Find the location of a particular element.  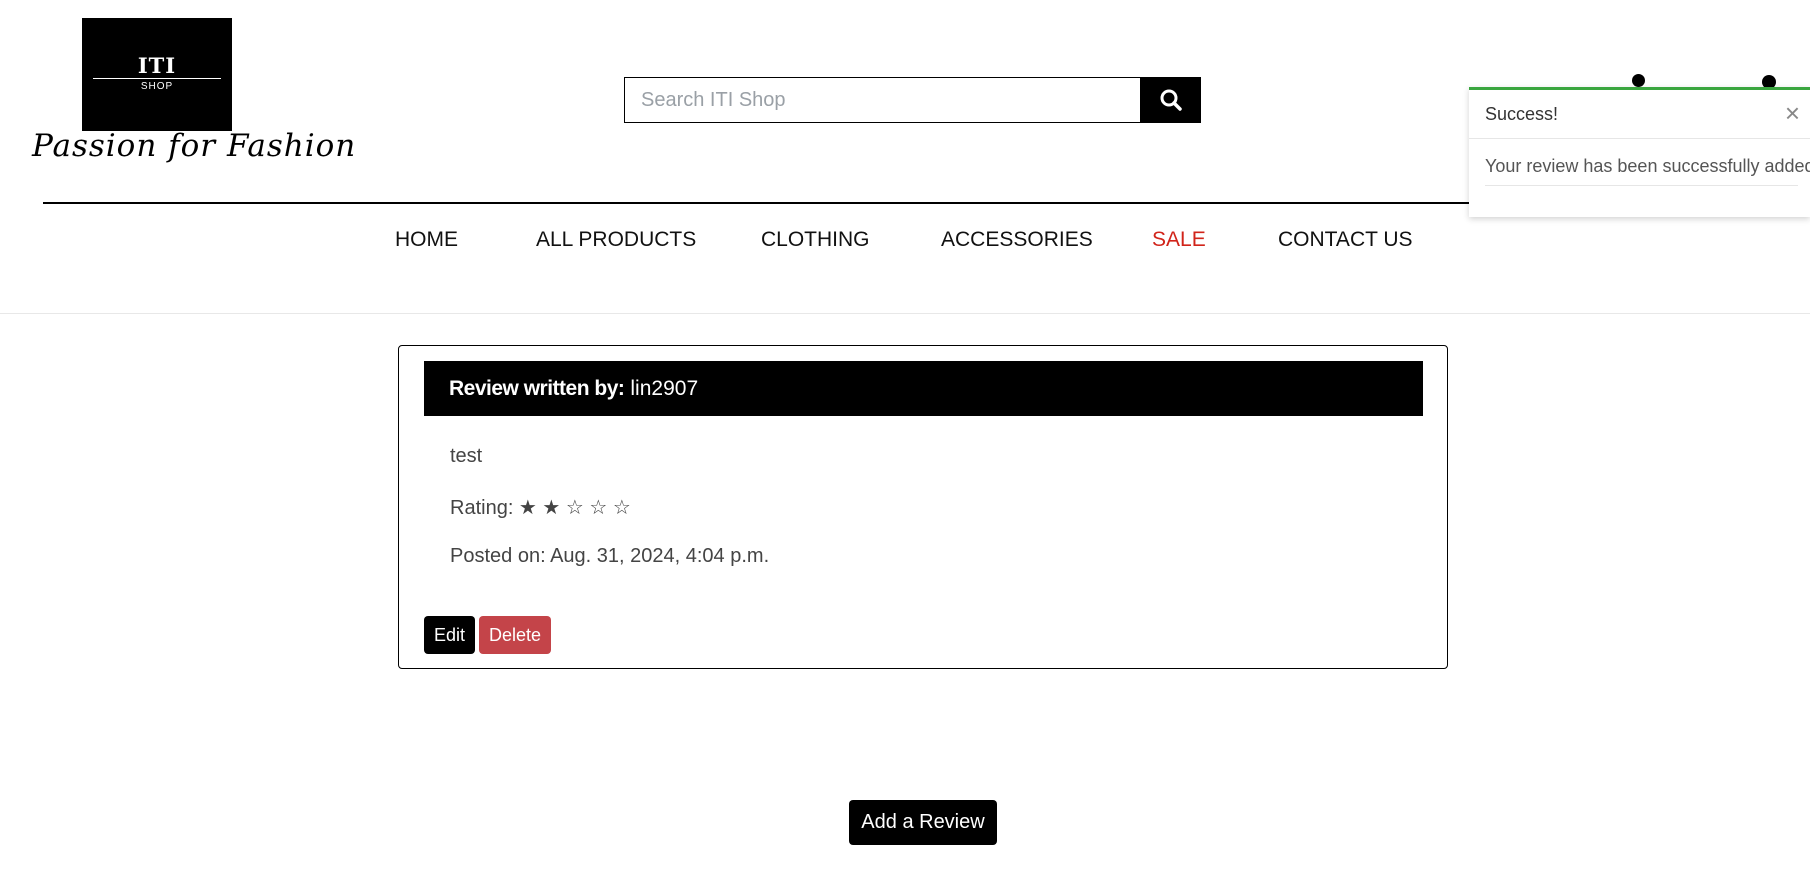

toast-divider is located at coordinates (1639, 138).